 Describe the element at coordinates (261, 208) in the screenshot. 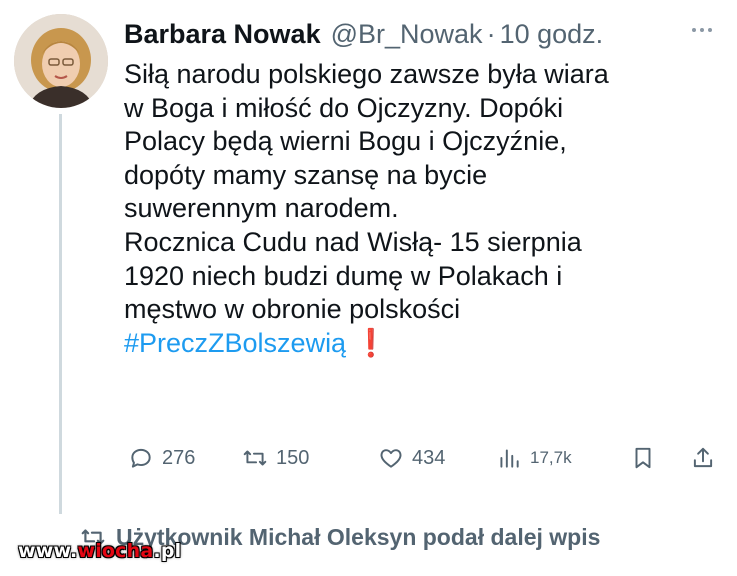

I see `tweet-text-line: suwerennym narodem.` at that location.